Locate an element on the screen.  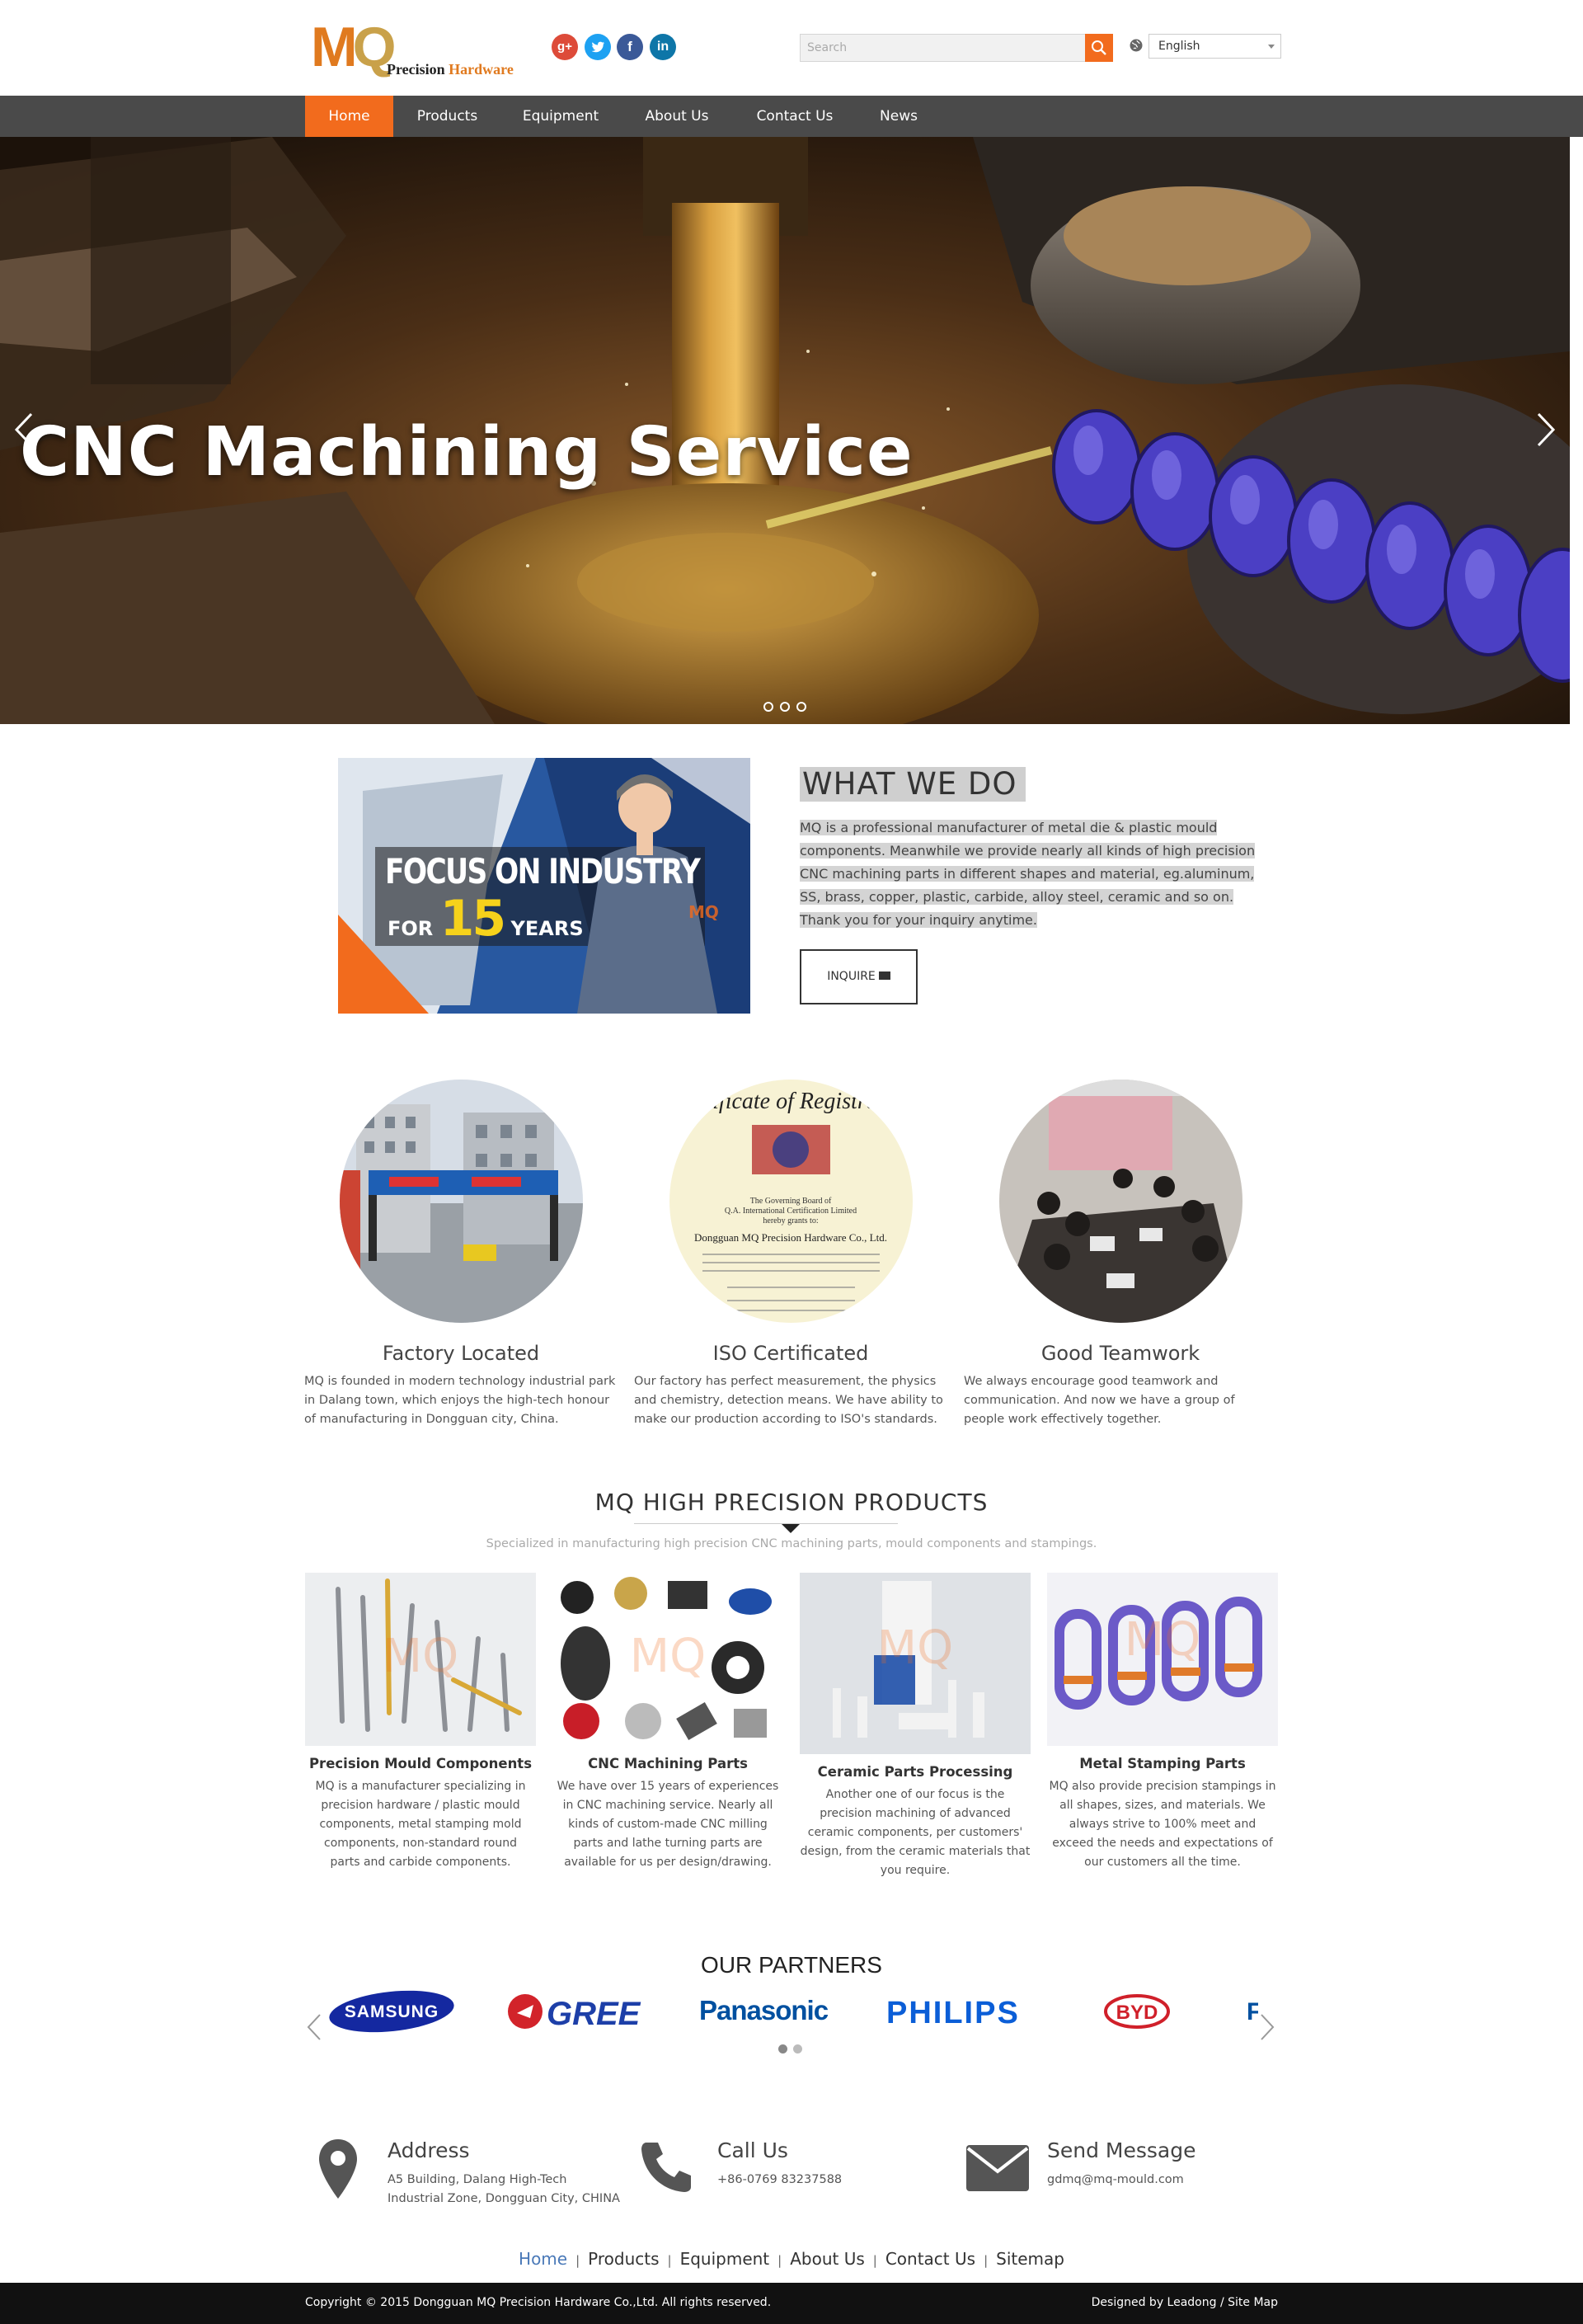
certificate-heading: rtificate of Registrat is located at coordinates (791, 1101).